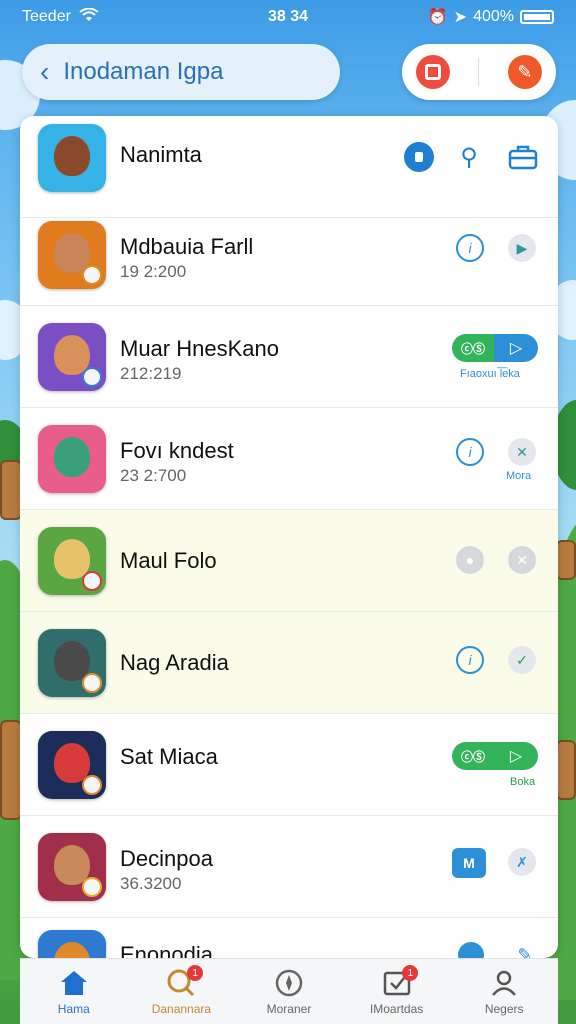 The image size is (576, 1024). What do you see at coordinates (89, 17) in the screenshot?
I see `wifi-icon` at bounding box center [89, 17].